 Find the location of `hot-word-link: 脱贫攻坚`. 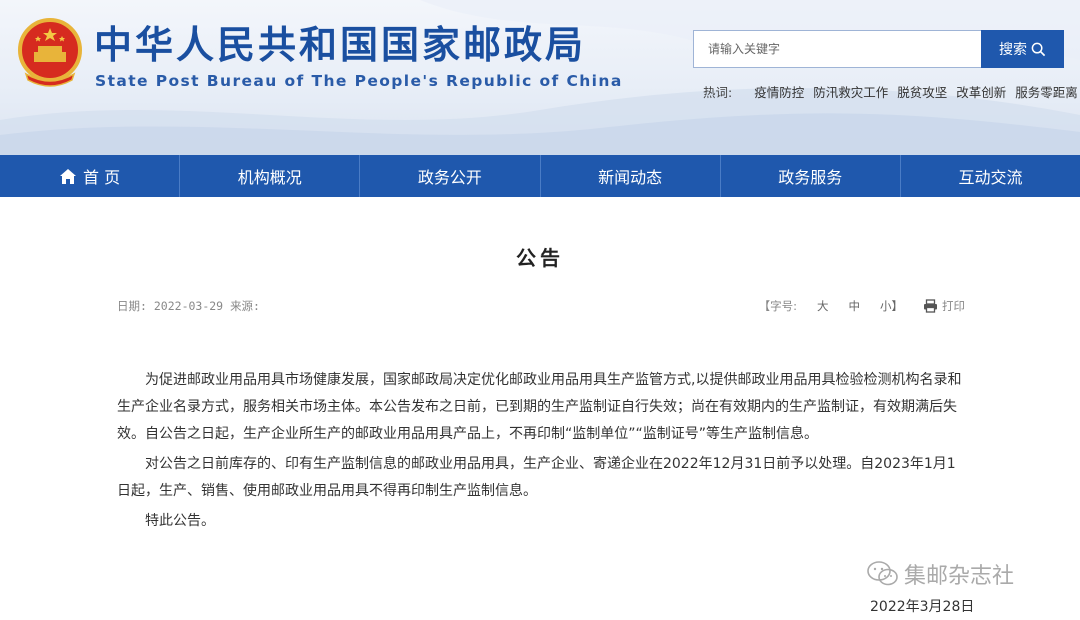

hot-word-link: 脱贫攻坚 is located at coordinates (922, 91).